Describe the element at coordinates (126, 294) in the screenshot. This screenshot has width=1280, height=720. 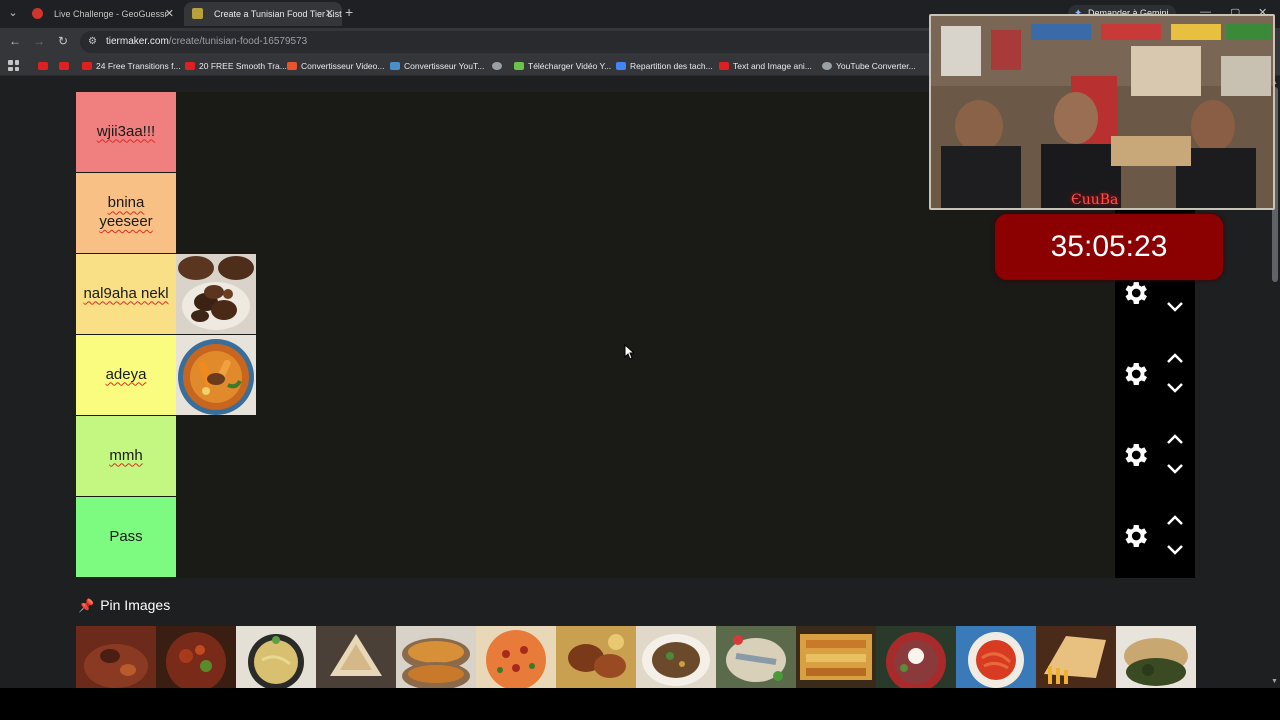
I see `tier-label: nal9aha nekl` at that location.